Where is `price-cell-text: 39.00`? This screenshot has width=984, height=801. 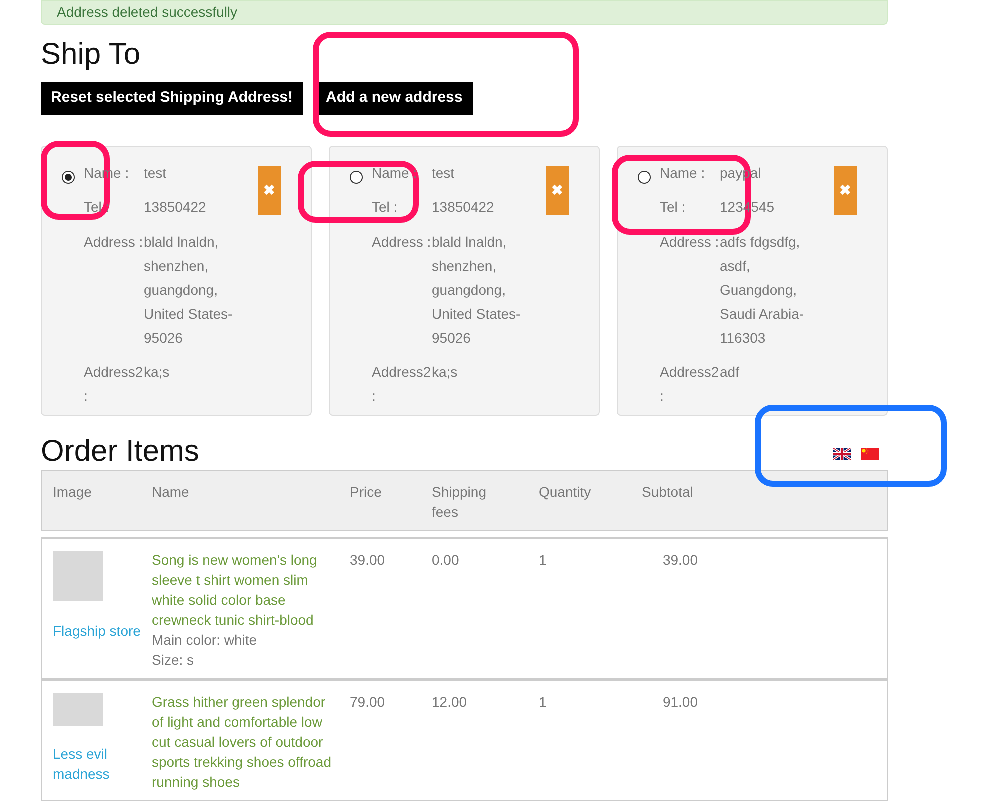
price-cell-text: 39.00 is located at coordinates (368, 560).